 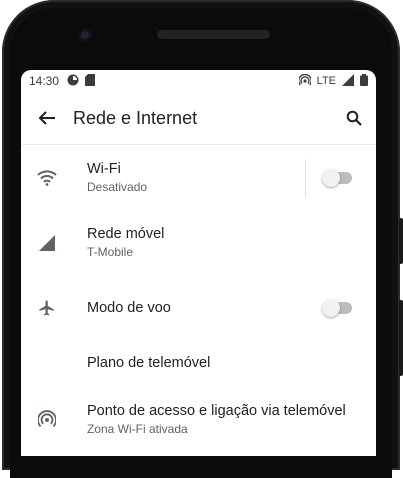 I want to click on earpiece-speaker, so click(x=213, y=34).